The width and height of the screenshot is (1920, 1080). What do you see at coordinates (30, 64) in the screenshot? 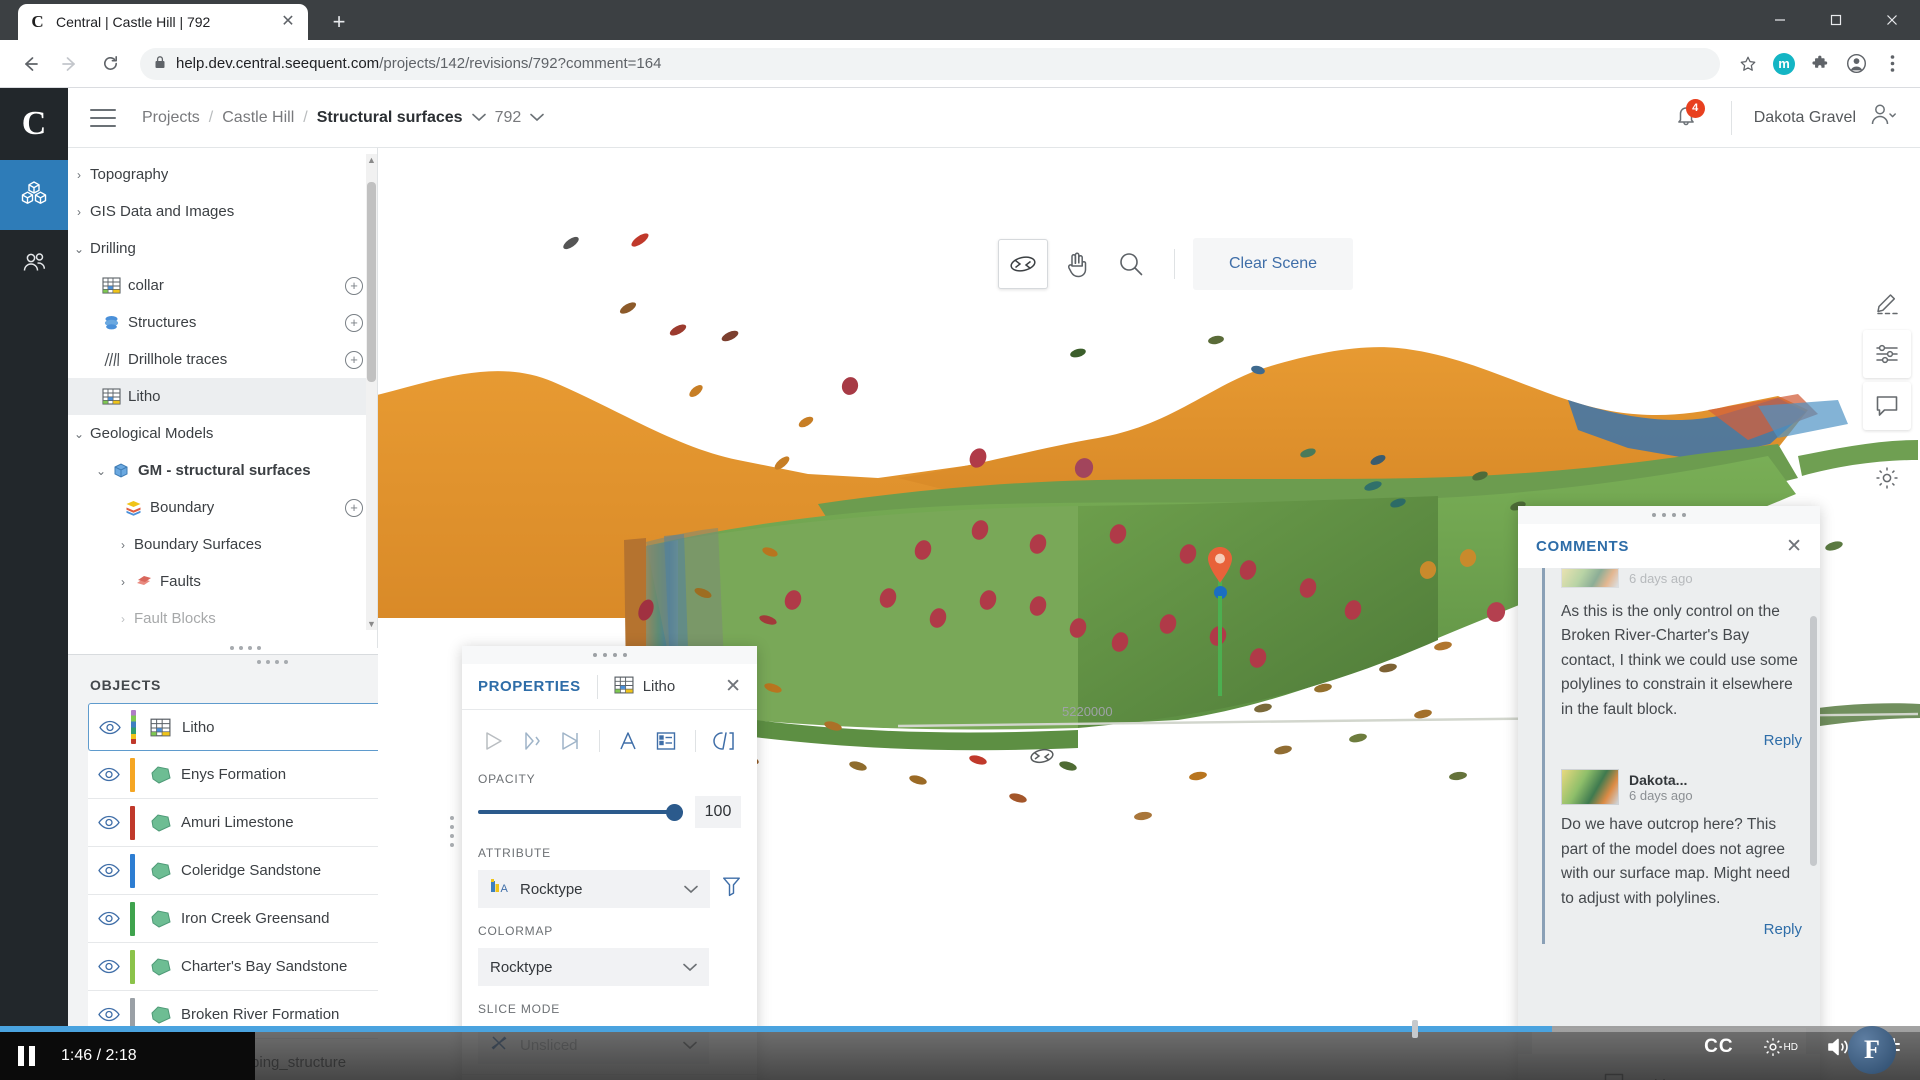
I see `back-arrow-icon` at bounding box center [30, 64].